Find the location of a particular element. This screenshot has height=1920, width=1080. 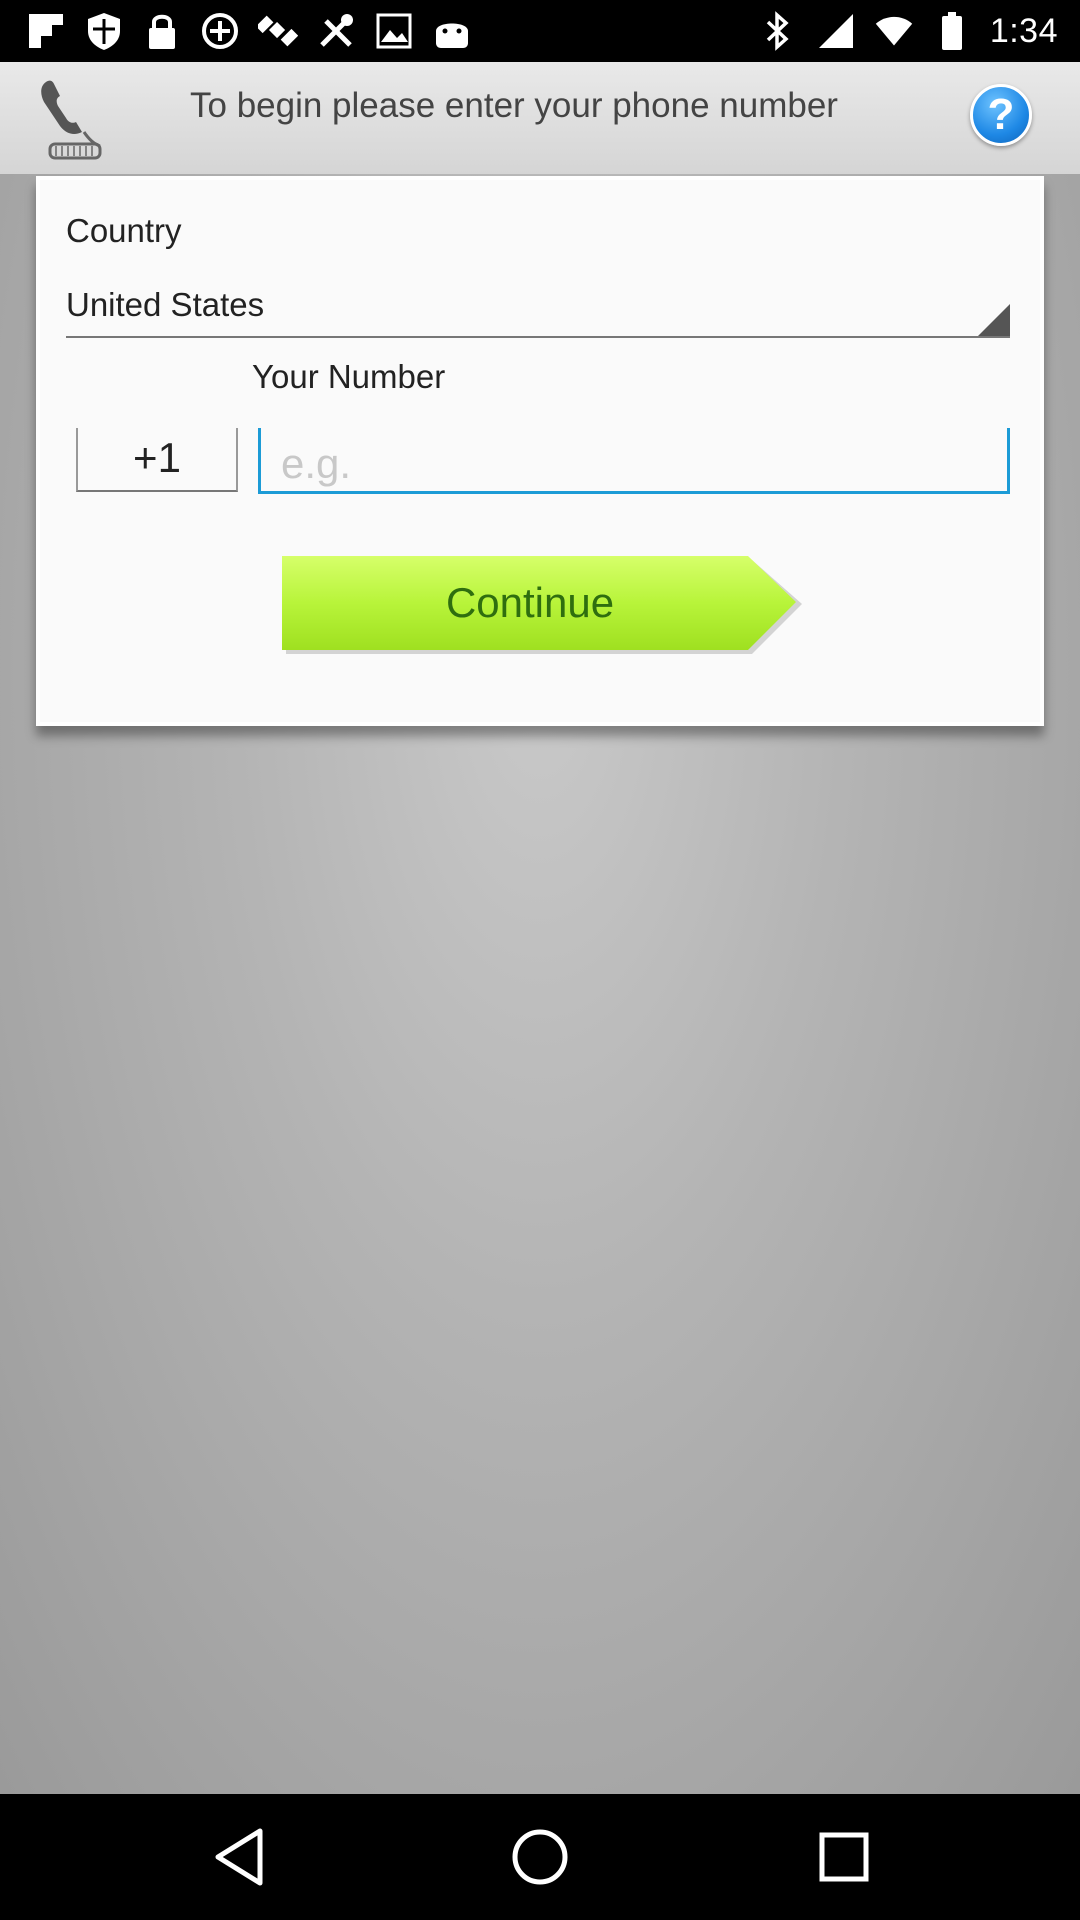

battery-icon is located at coordinates (952, 31).